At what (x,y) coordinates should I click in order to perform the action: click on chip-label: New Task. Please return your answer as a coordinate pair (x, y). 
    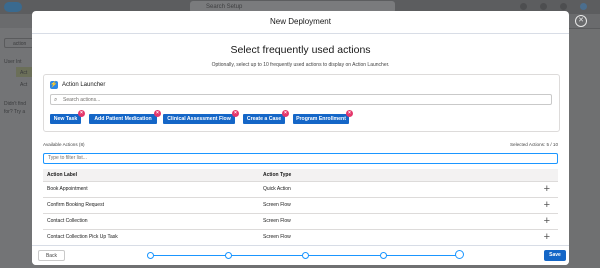
    Looking at the image, I should click on (65, 119).